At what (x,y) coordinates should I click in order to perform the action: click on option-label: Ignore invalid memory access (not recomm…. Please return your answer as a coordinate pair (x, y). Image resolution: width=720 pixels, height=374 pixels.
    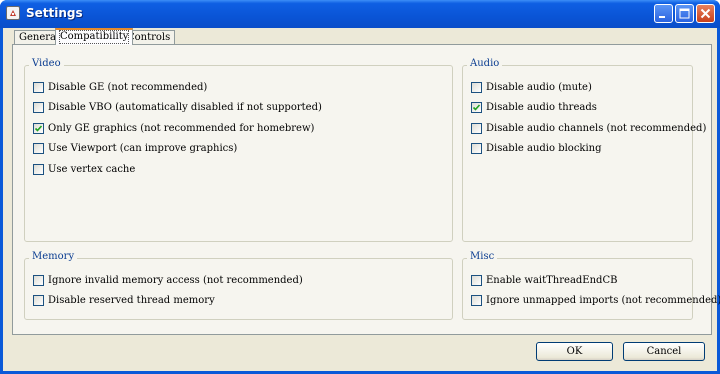
    Looking at the image, I should click on (175, 280).